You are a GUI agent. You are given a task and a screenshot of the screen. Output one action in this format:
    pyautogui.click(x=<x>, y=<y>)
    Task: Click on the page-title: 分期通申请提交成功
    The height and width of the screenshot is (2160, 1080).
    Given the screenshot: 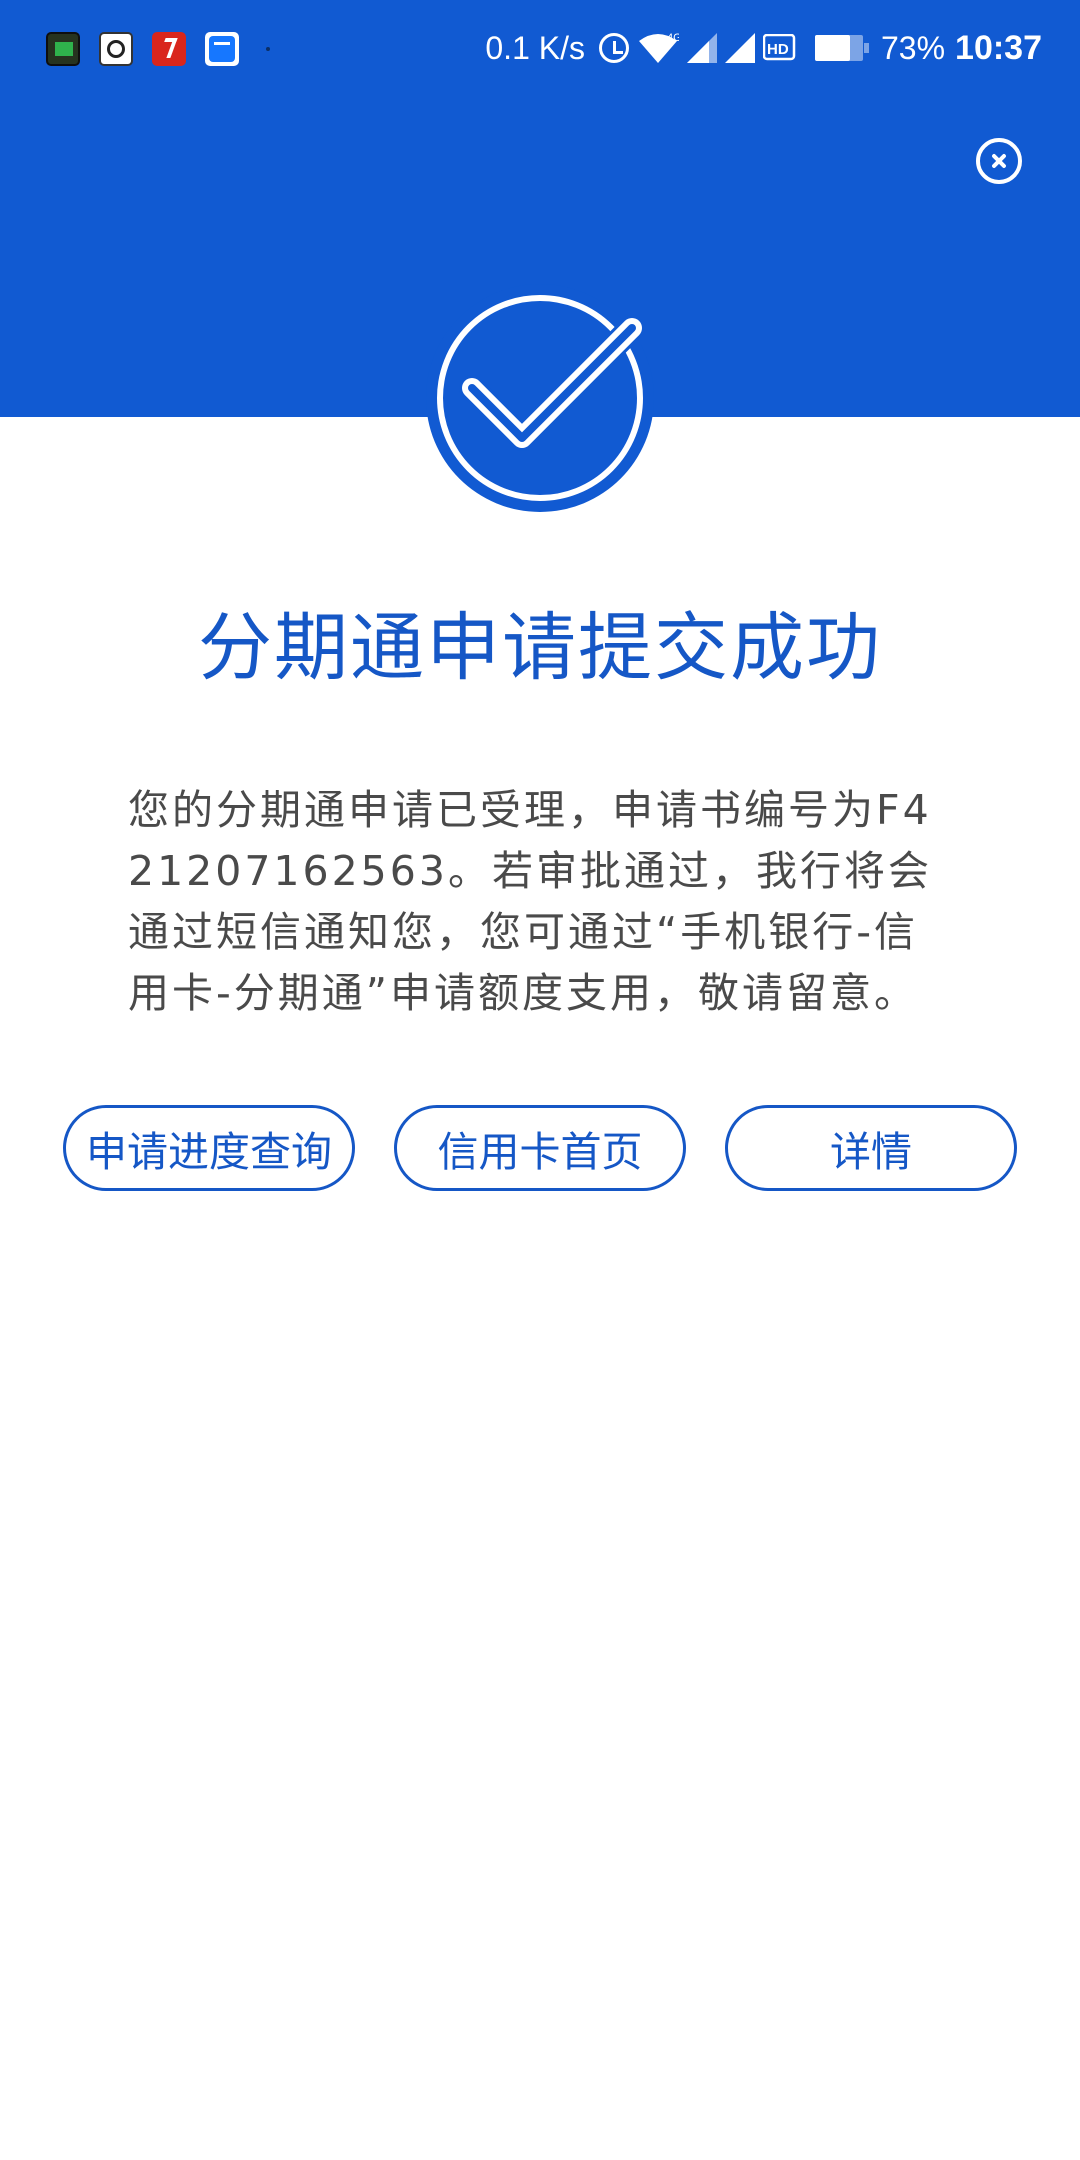 What is the action you would take?
    pyautogui.click(x=540, y=648)
    